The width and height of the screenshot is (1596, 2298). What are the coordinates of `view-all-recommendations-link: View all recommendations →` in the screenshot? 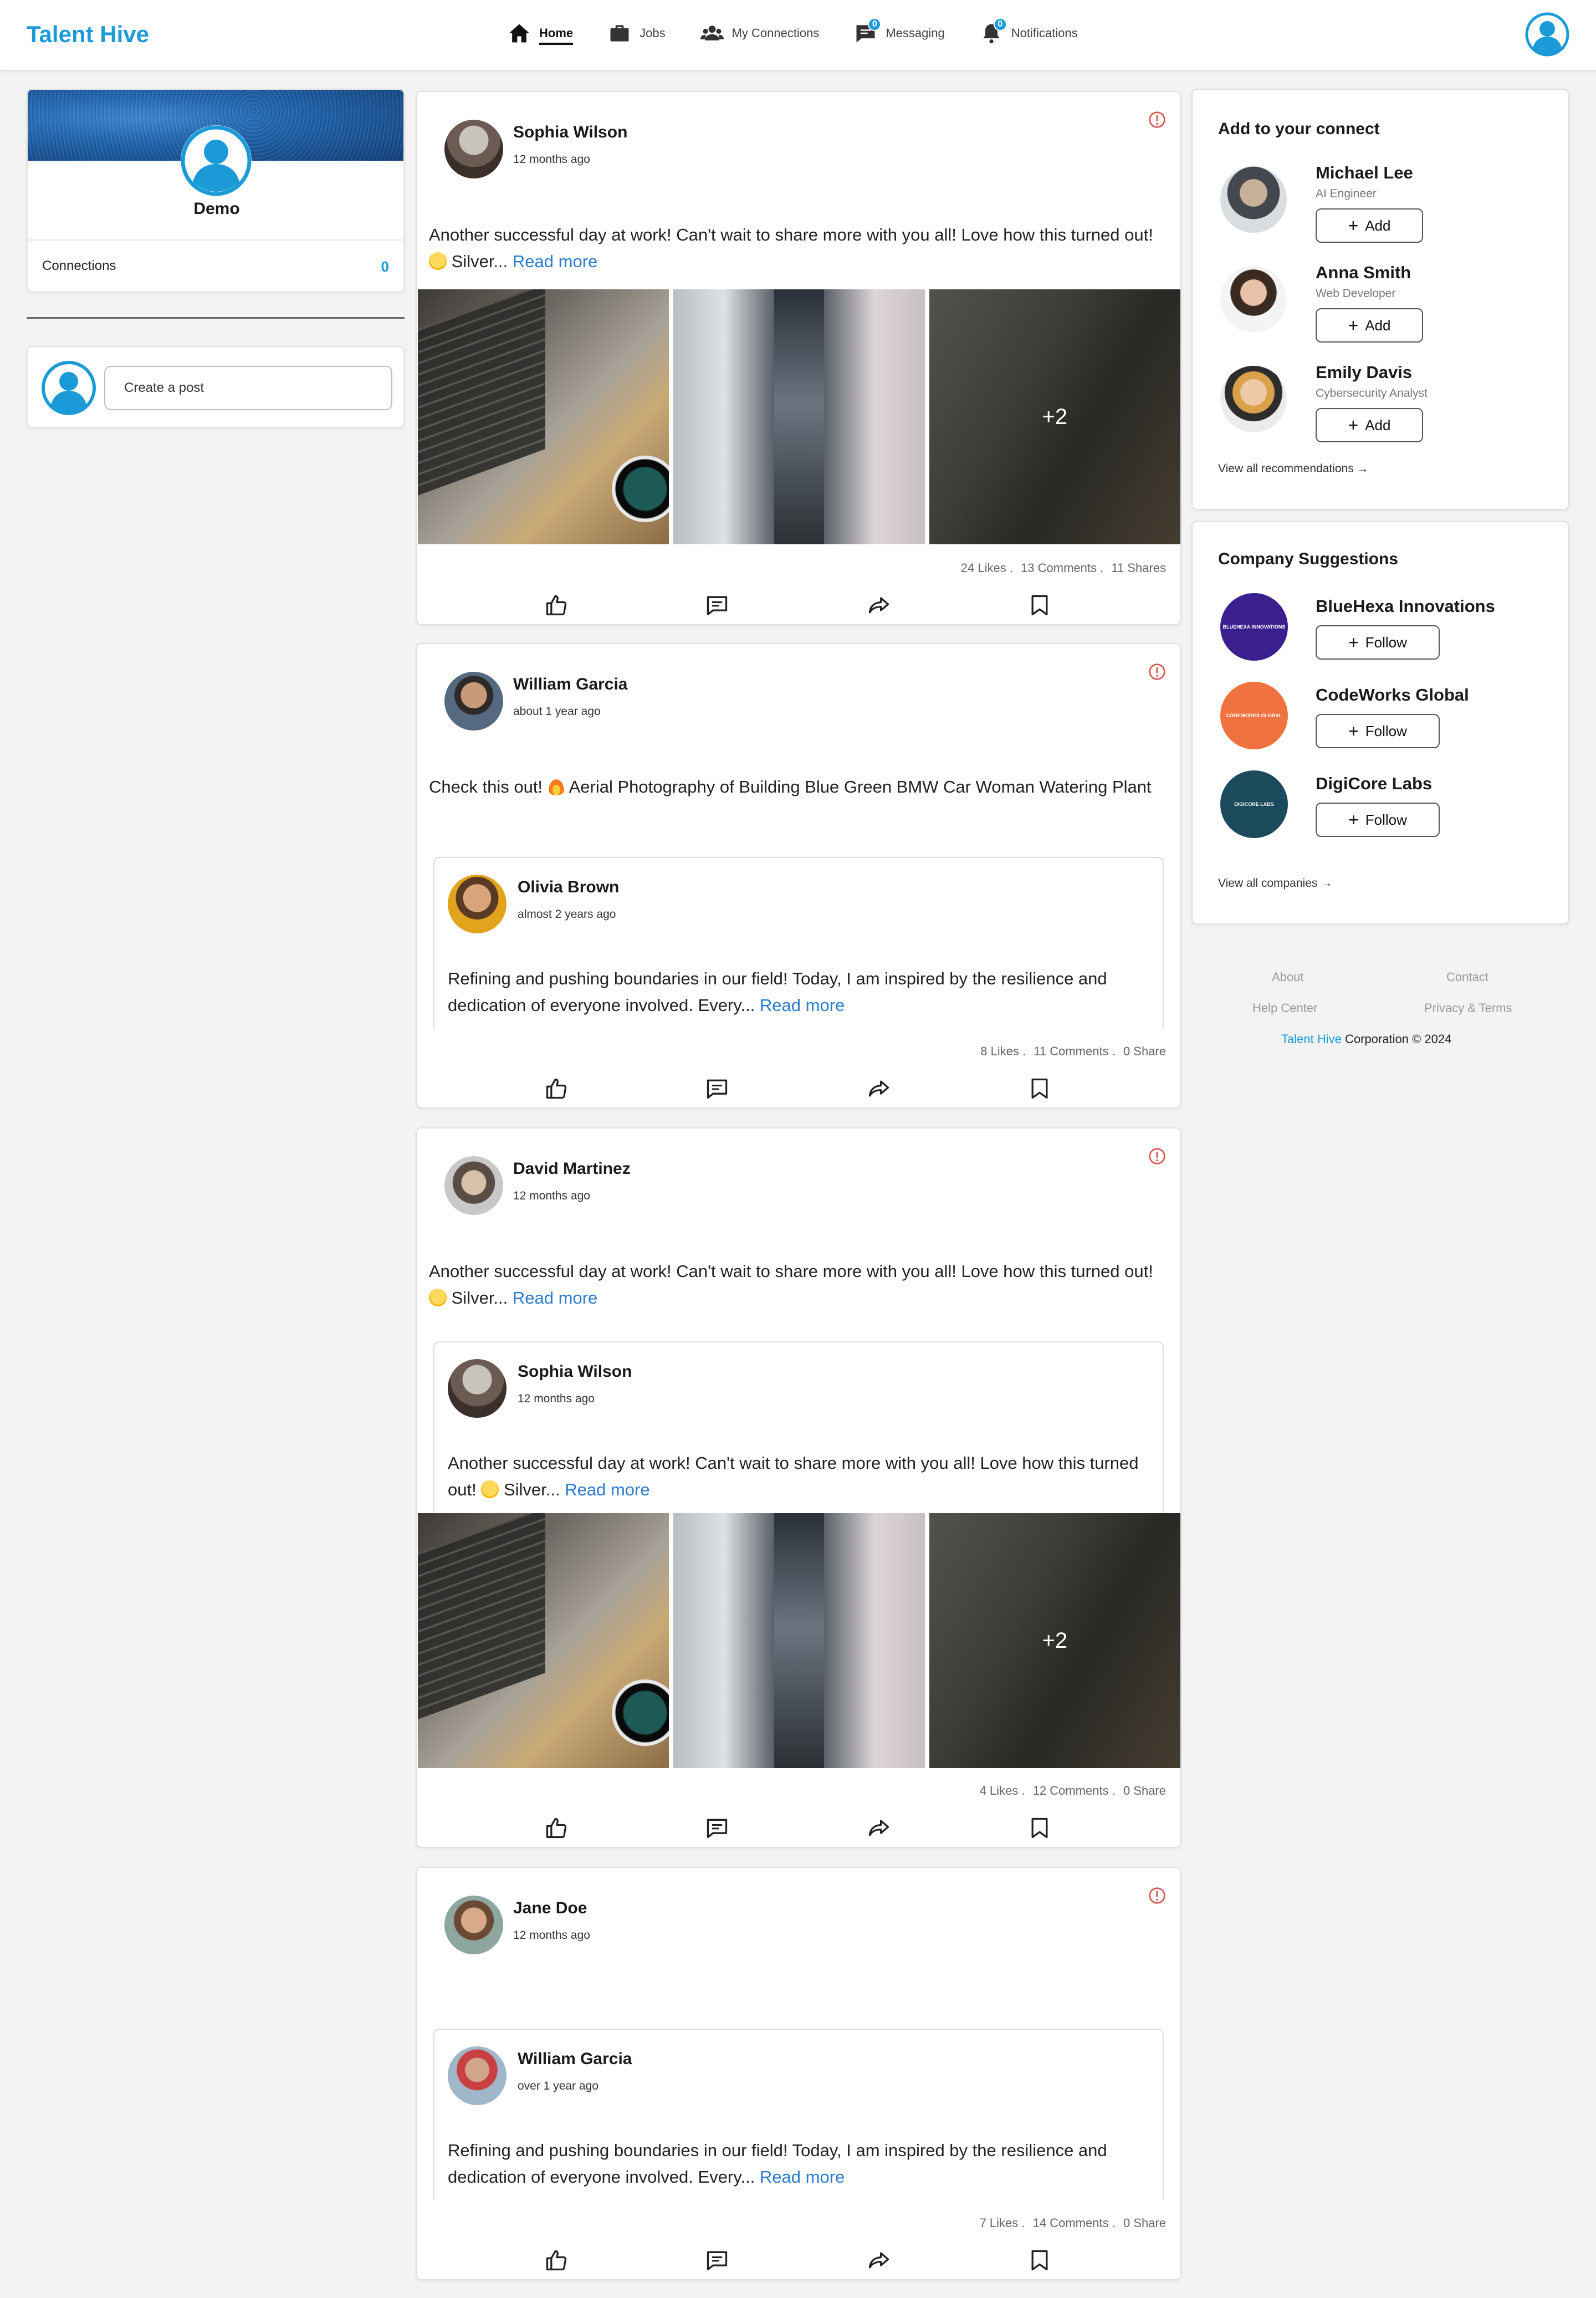 It's located at (1293, 469).